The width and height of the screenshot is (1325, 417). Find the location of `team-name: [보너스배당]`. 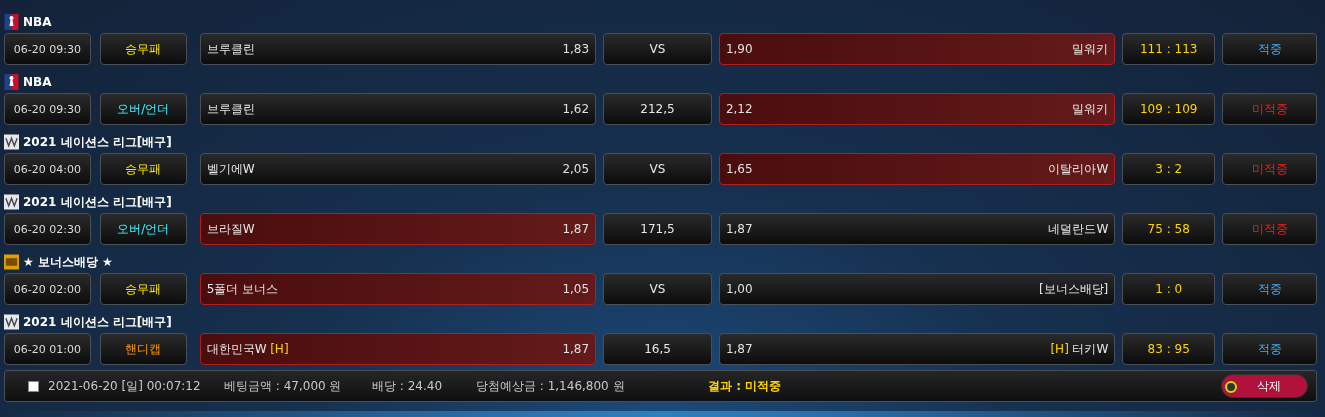

team-name: [보너스배당] is located at coordinates (1073, 289).